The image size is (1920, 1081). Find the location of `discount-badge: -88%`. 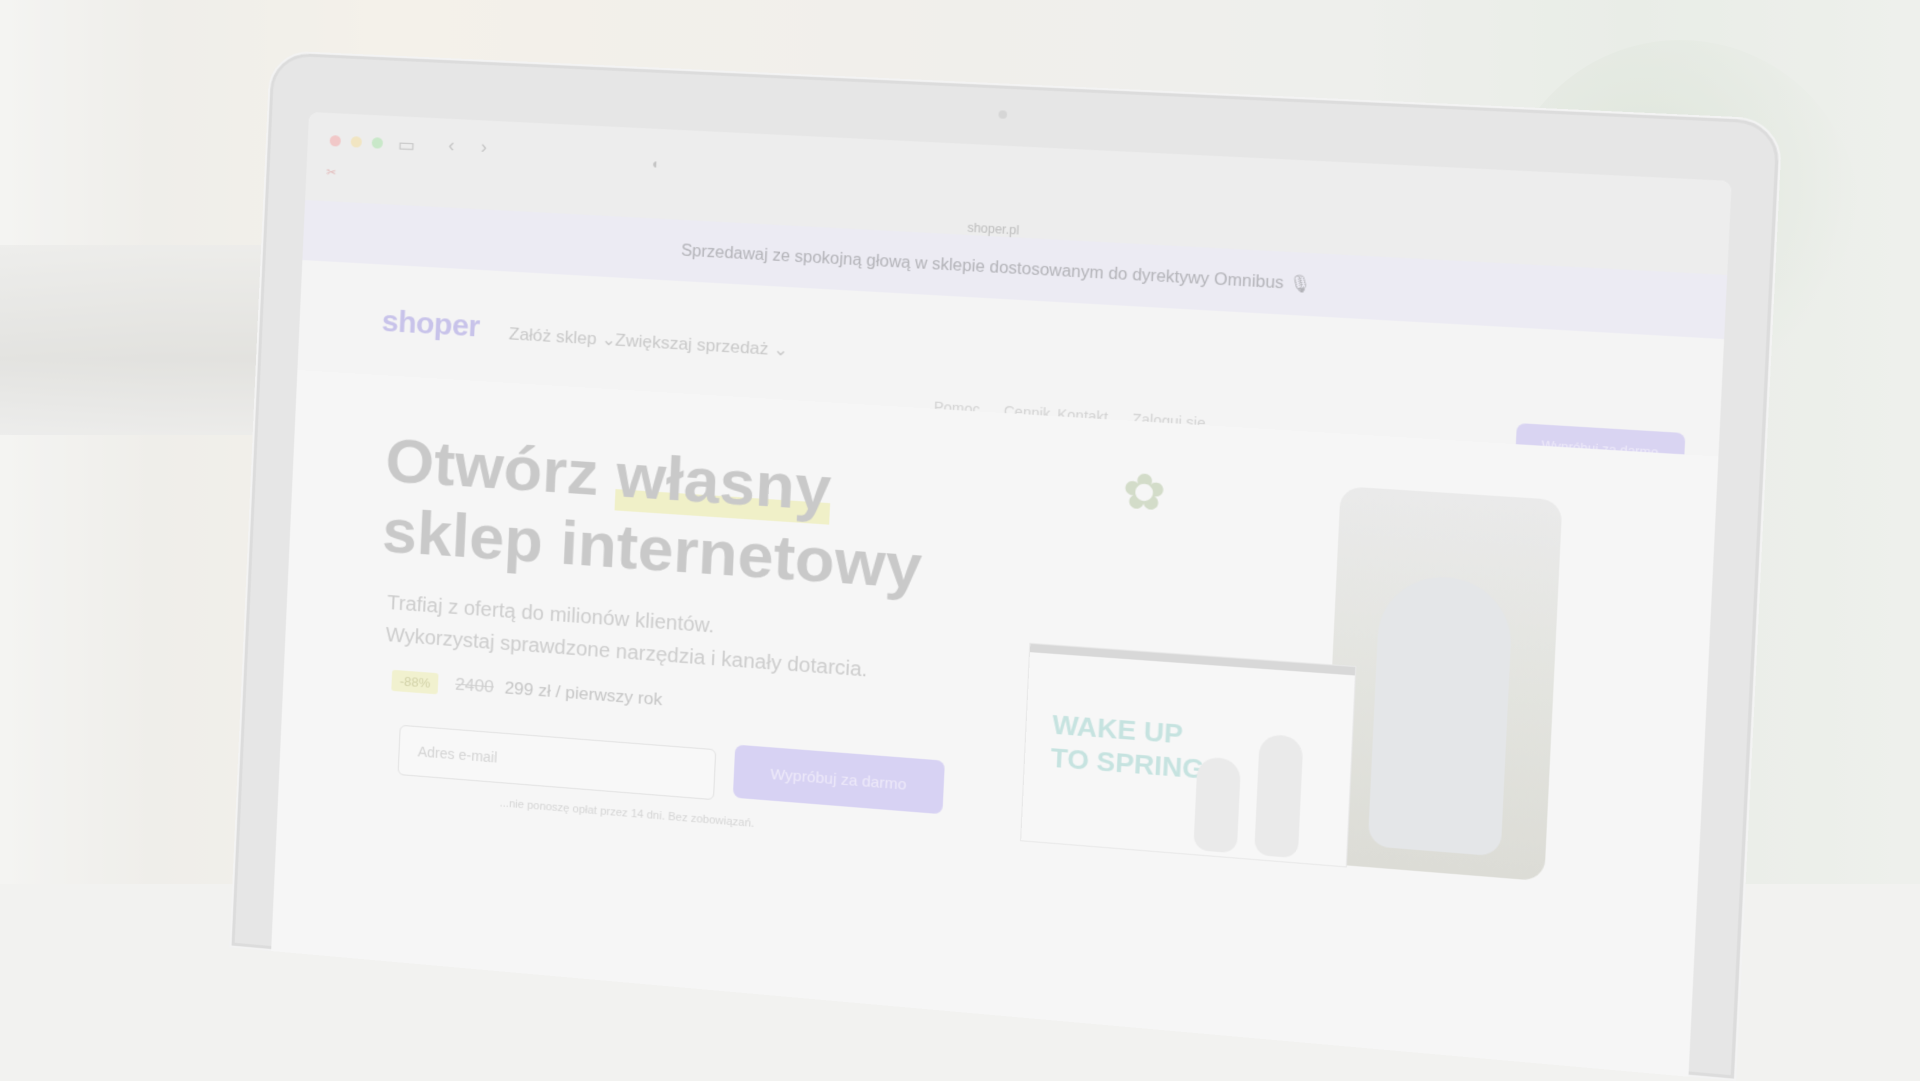

discount-badge: -88% is located at coordinates (415, 682).